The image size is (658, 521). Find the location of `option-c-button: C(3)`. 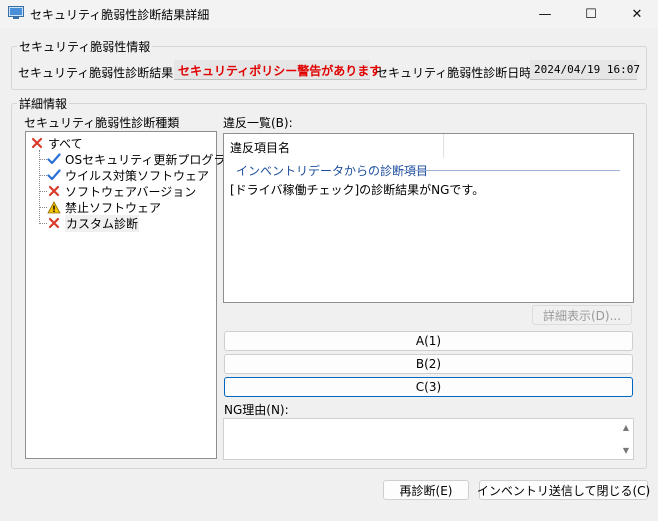

option-c-button: C(3) is located at coordinates (428, 387).